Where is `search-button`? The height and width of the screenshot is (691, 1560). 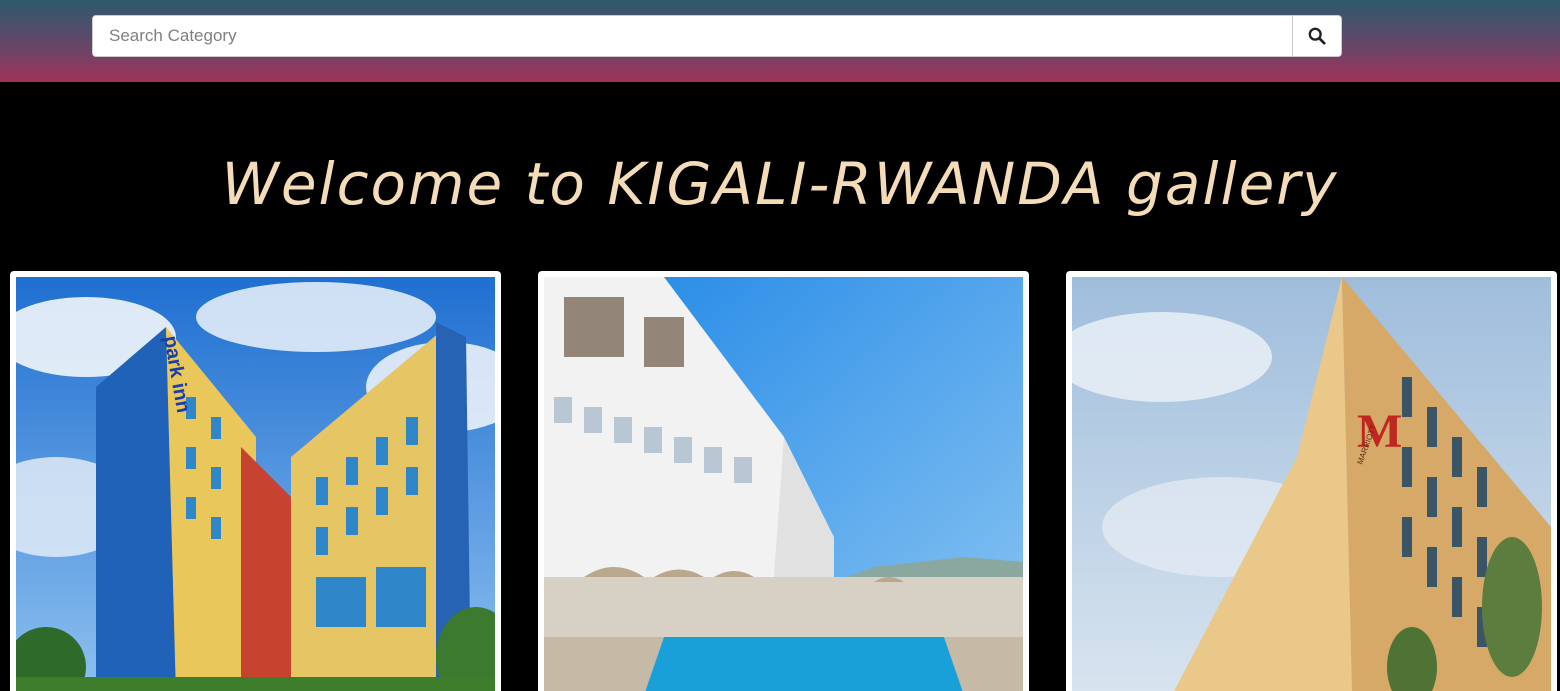 search-button is located at coordinates (1316, 36).